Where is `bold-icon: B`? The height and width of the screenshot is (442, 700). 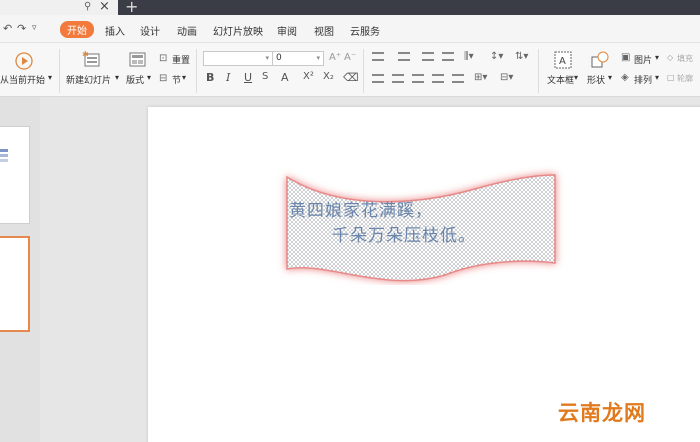
bold-icon: B is located at coordinates (210, 77).